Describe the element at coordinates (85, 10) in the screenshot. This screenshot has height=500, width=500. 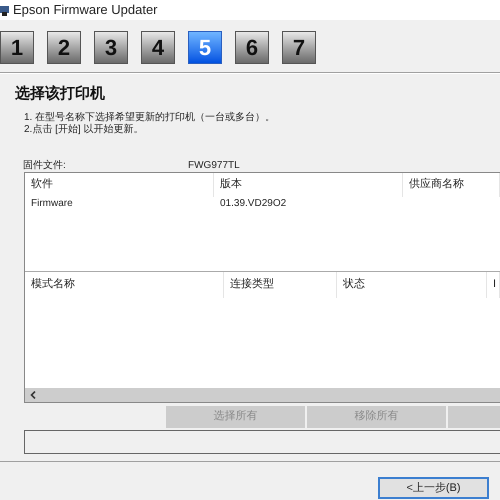
I see `window-title: Epson Firmware Updater` at that location.